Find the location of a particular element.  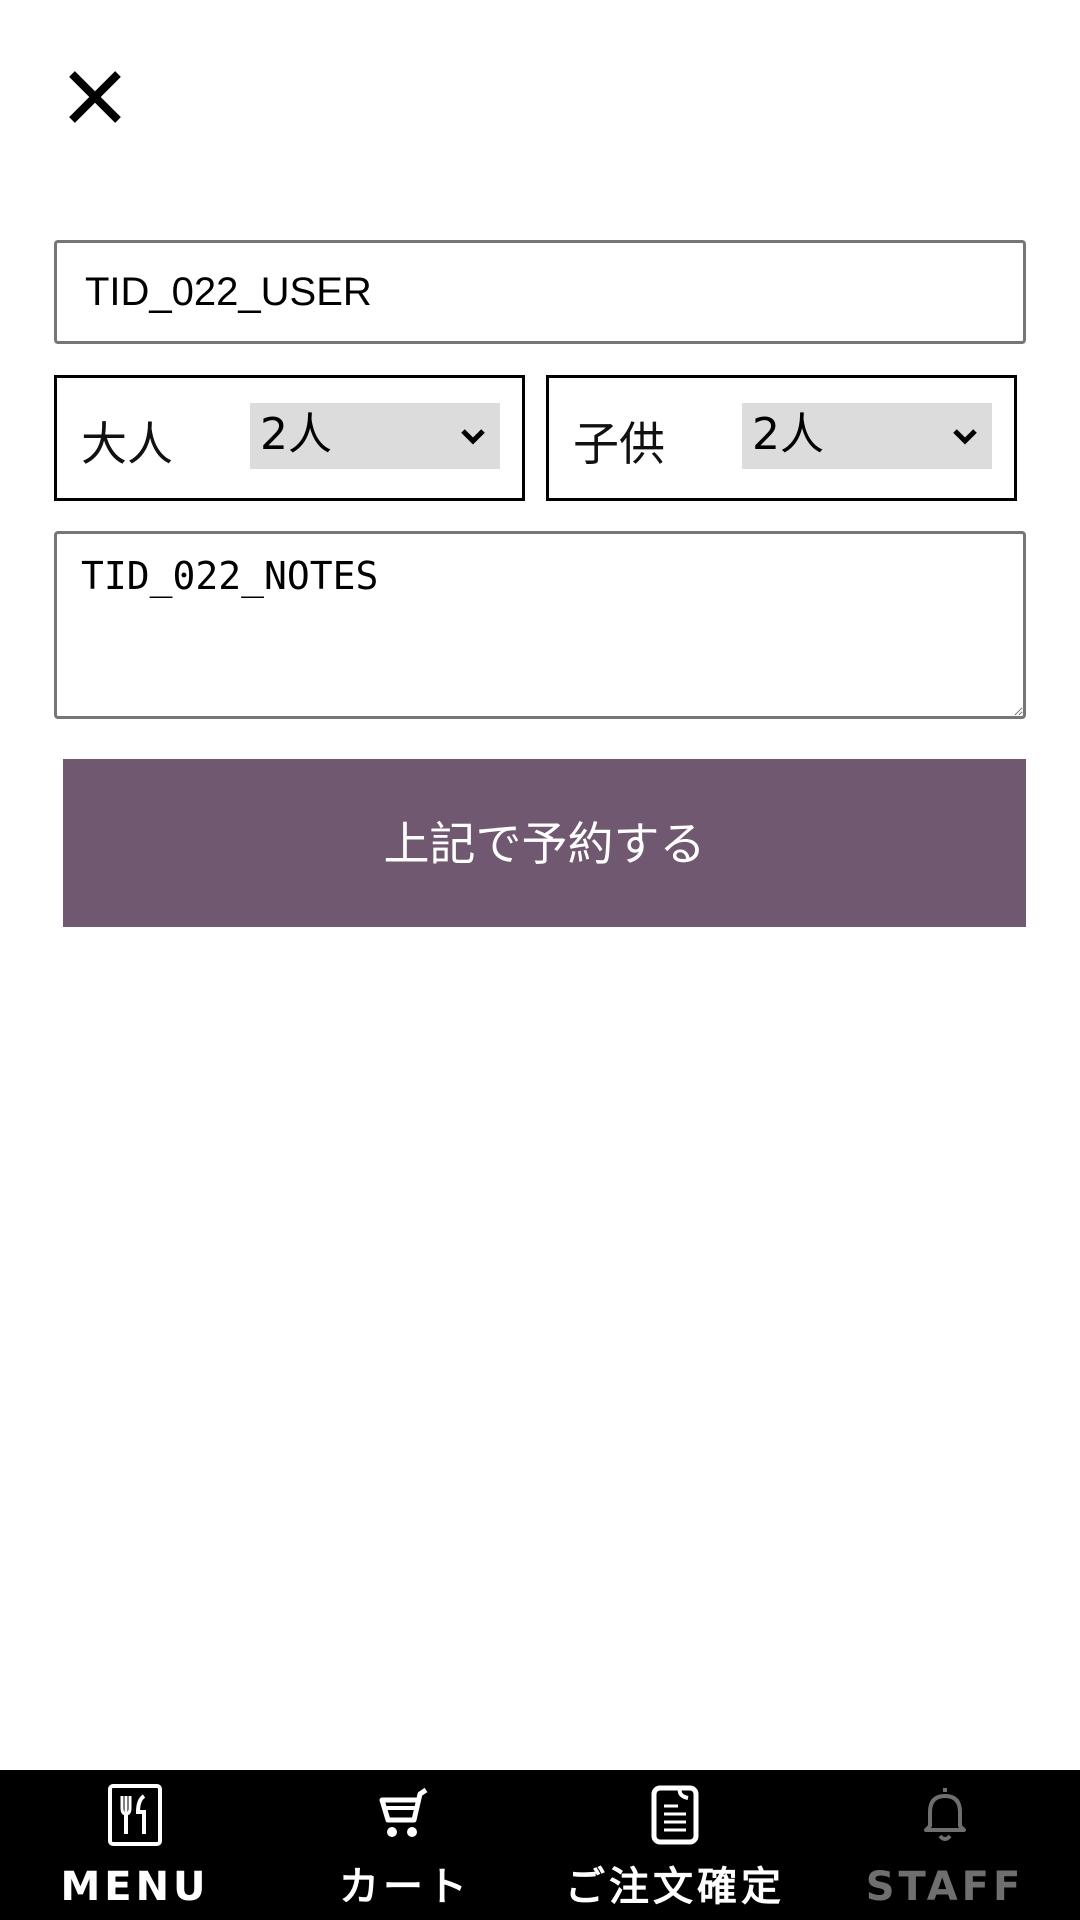

adult-count-value: 2人 is located at coordinates (296, 434).